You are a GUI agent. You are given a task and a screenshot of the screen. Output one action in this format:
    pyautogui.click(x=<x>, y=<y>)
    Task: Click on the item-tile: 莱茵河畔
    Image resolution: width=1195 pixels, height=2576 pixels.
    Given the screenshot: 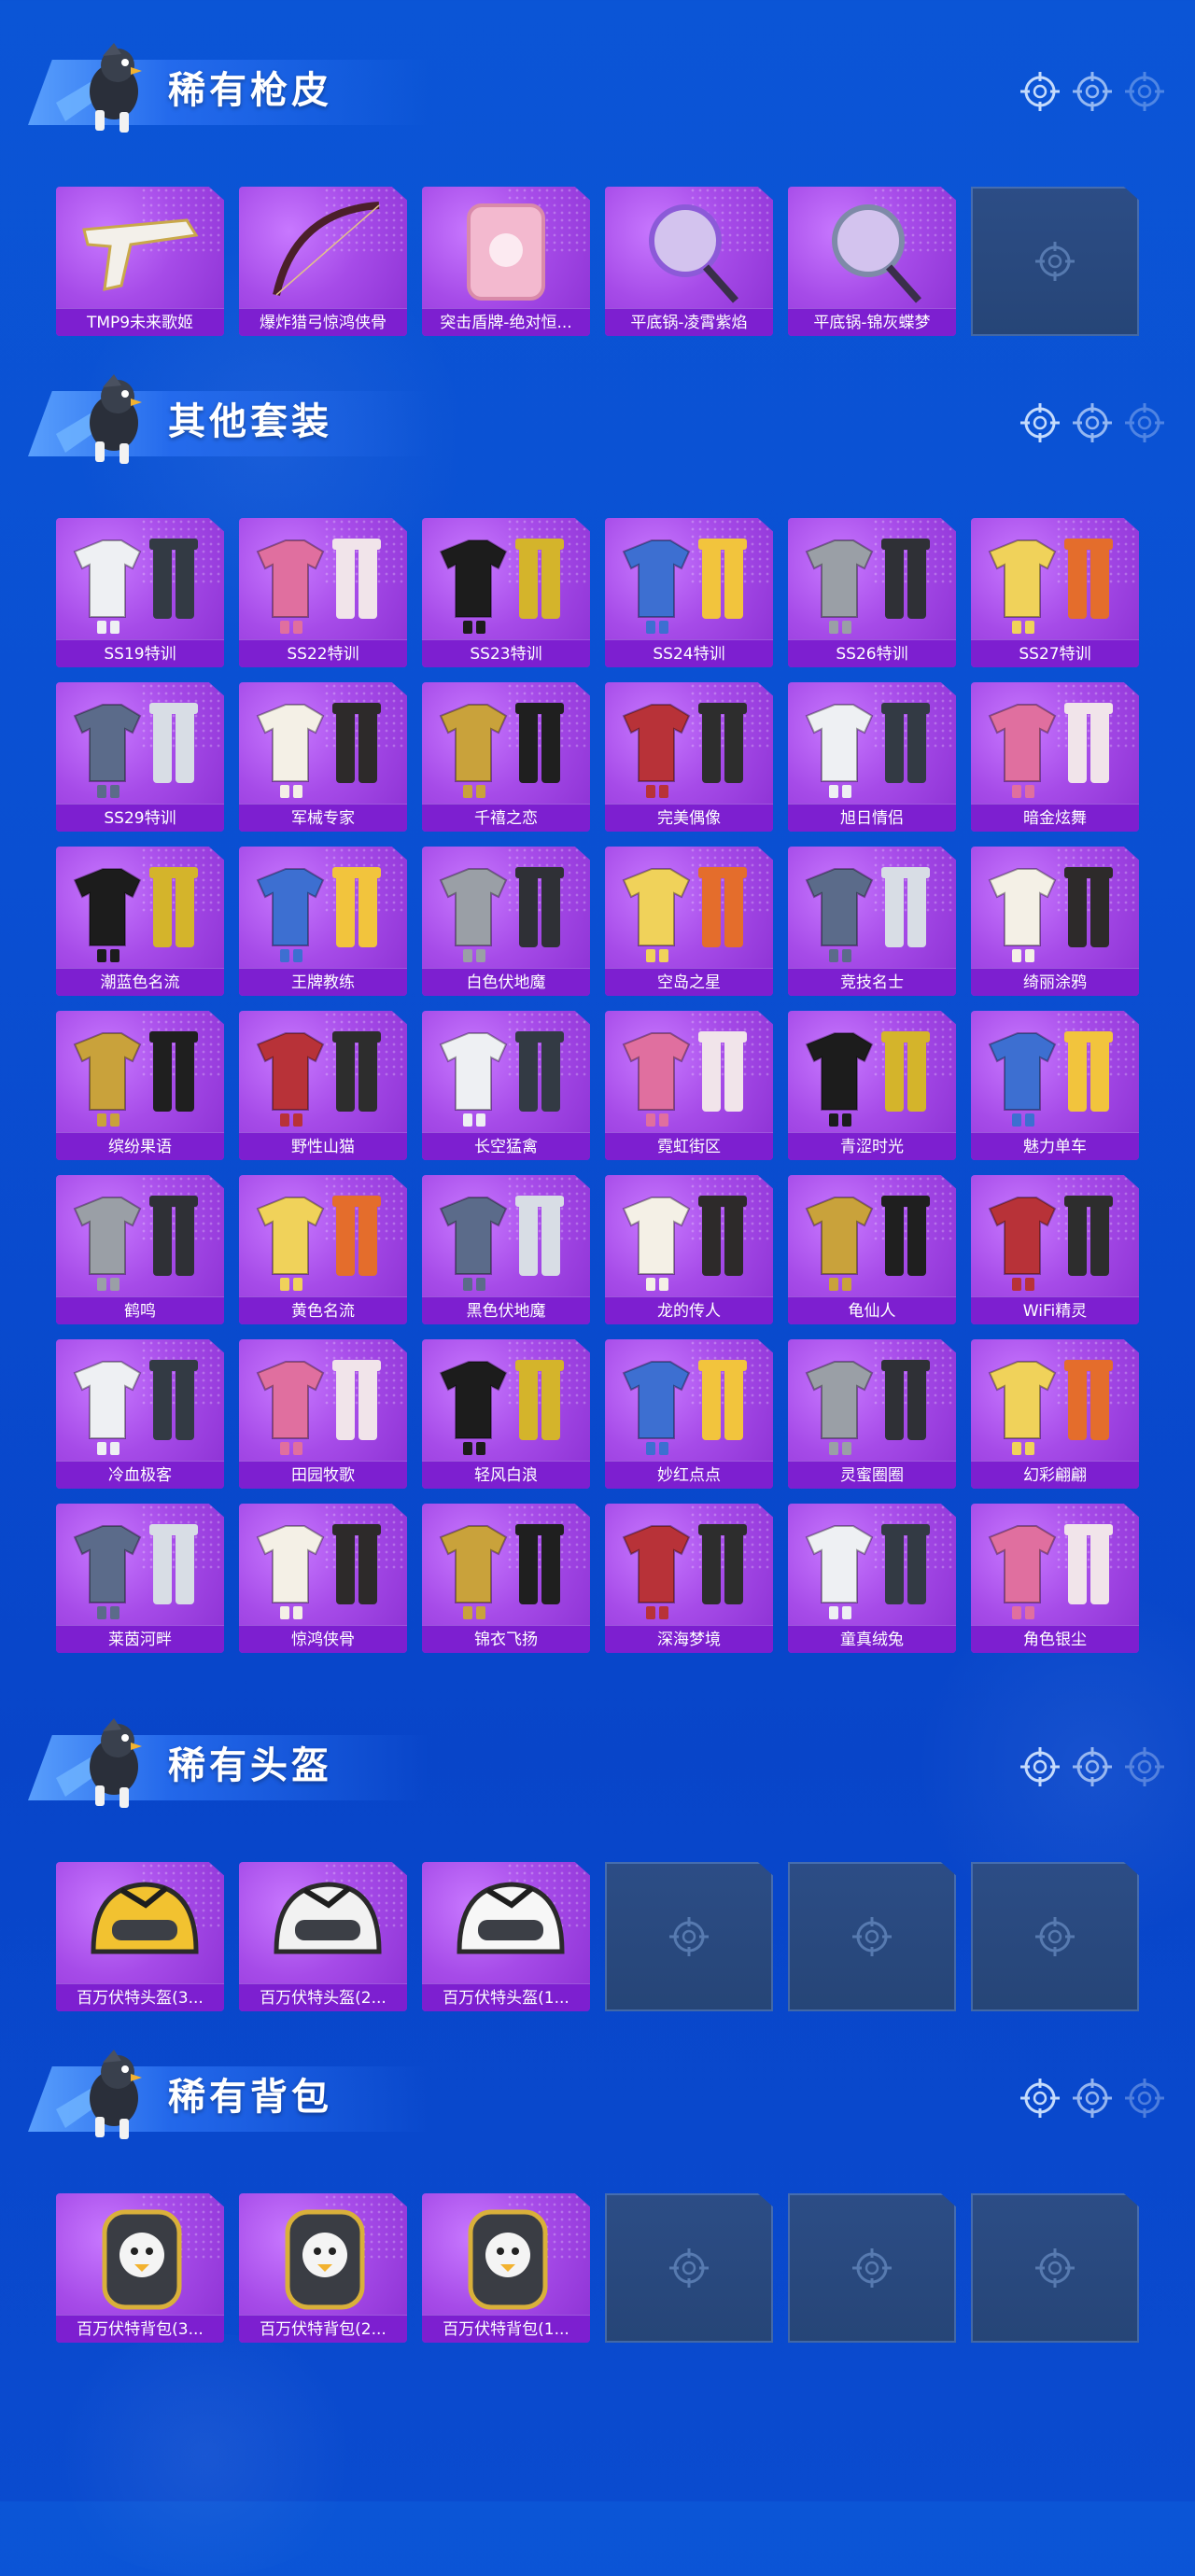 What is the action you would take?
    pyautogui.click(x=140, y=1578)
    